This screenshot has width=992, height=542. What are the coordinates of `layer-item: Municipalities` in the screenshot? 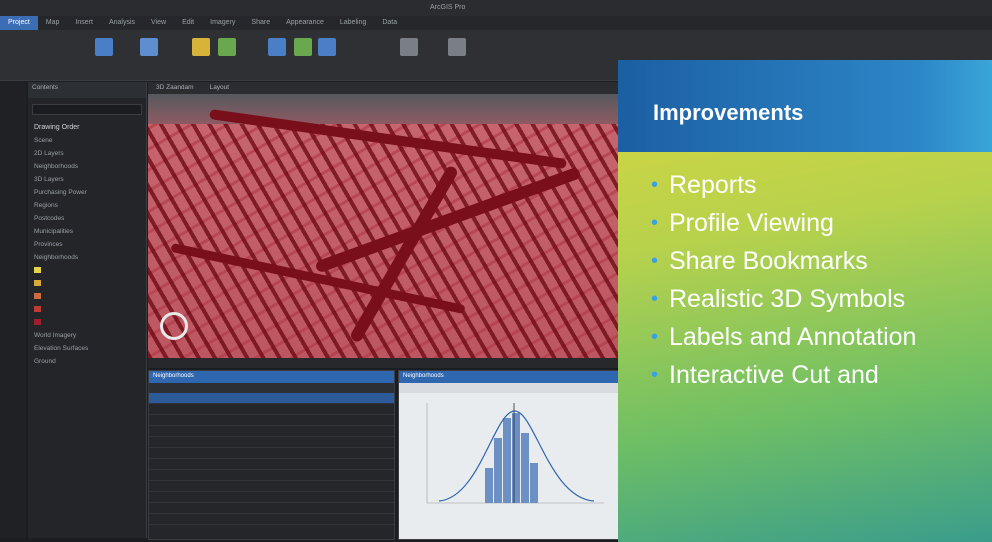 It's located at (87, 231).